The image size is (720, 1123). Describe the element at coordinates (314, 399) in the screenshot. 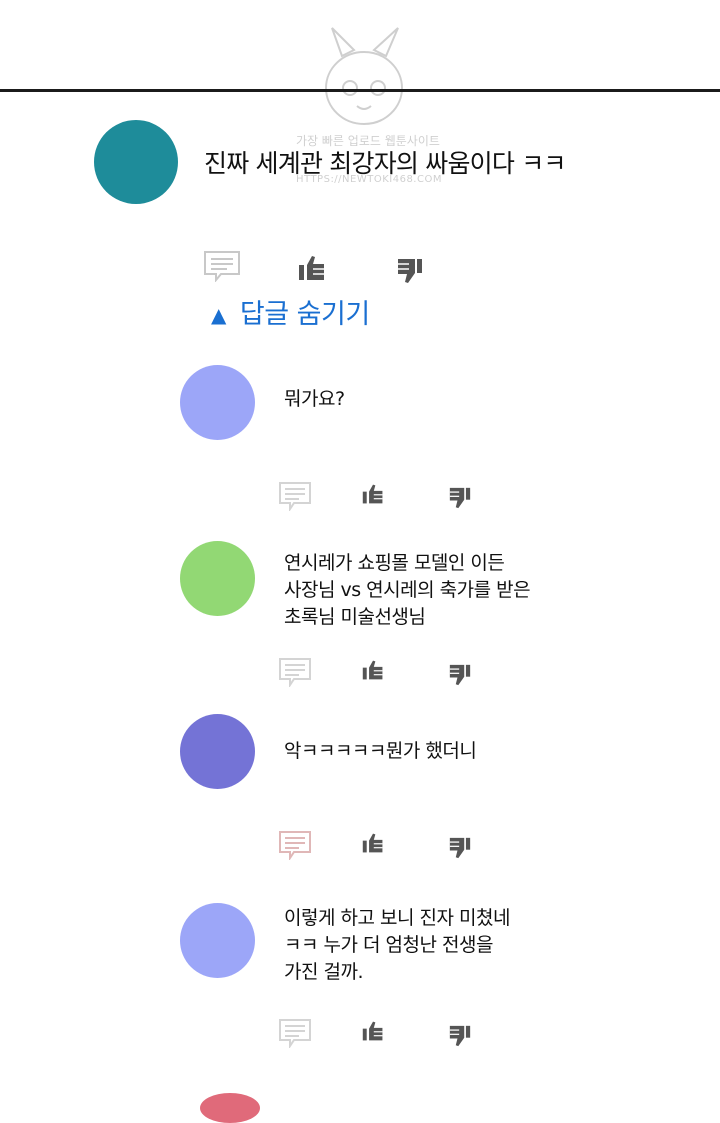

I see `reply-text: 뭐가요?` at that location.